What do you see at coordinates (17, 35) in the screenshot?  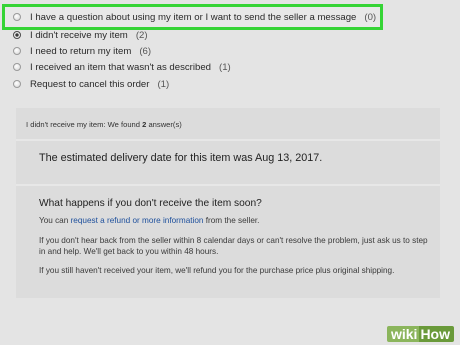 I see `radio-selected-icon` at bounding box center [17, 35].